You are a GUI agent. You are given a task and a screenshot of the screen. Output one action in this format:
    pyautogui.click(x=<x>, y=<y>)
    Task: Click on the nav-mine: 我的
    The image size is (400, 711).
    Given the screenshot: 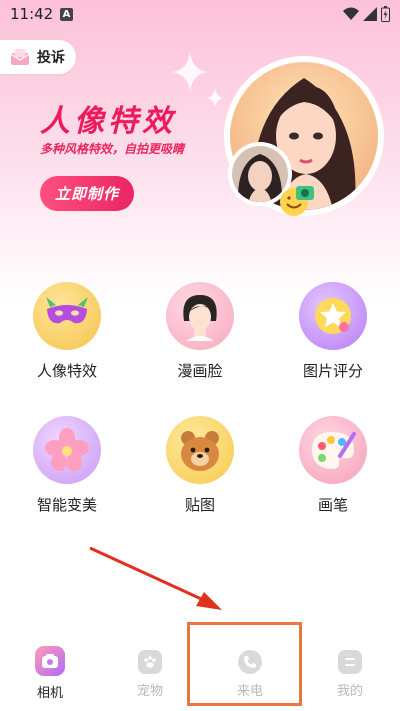 What is the action you would take?
    pyautogui.click(x=350, y=674)
    